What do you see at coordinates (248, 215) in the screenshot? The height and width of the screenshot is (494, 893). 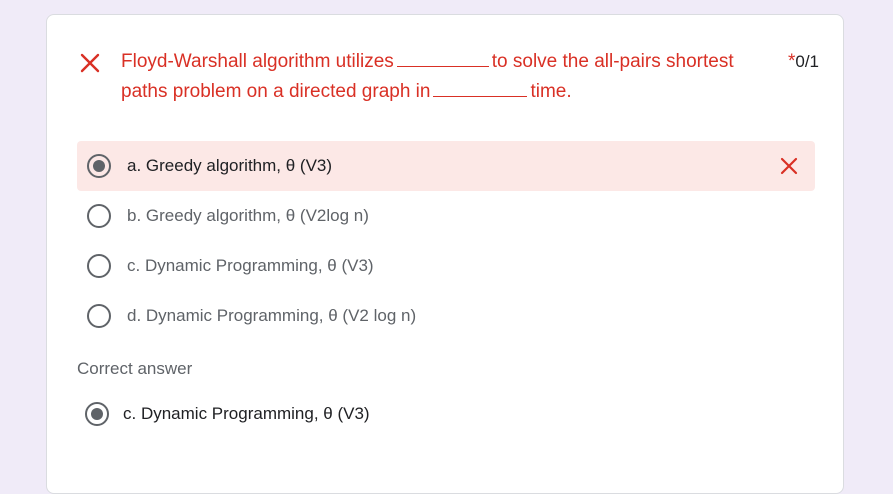 I see `option-label: b. Greedy algorithm, θ (V2log n)` at bounding box center [248, 215].